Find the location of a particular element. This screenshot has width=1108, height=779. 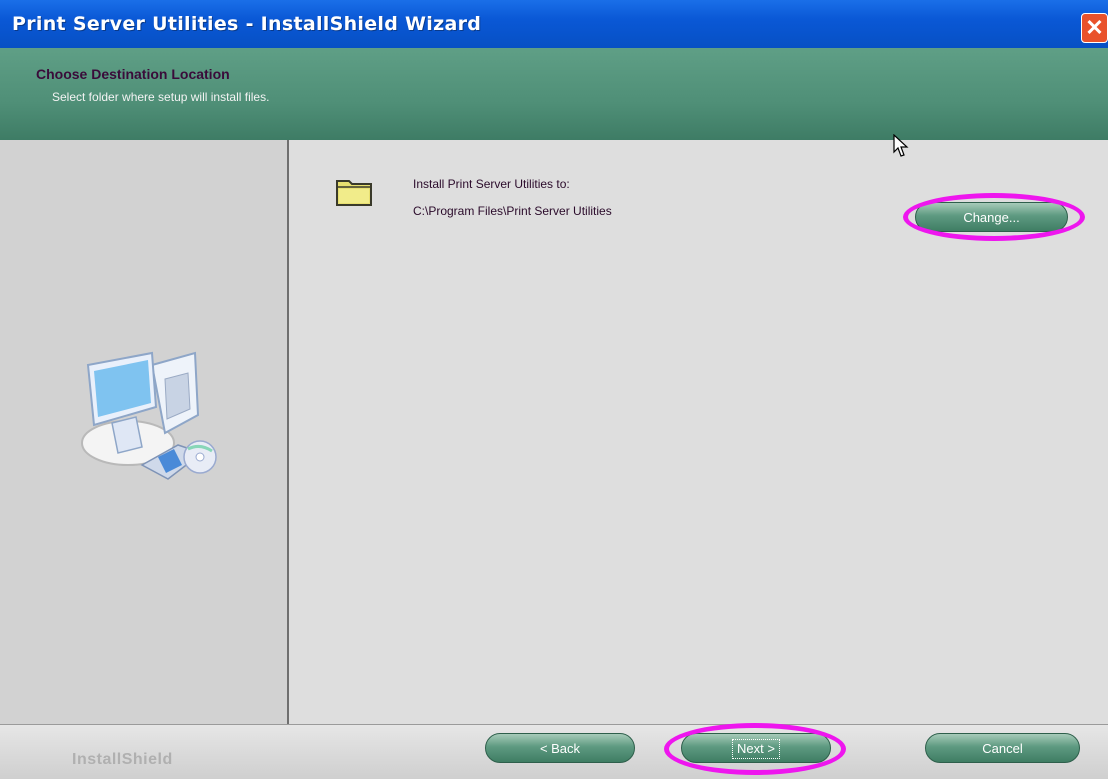

install-location-label: Install Print Server Utilities to: is located at coordinates (491, 184).